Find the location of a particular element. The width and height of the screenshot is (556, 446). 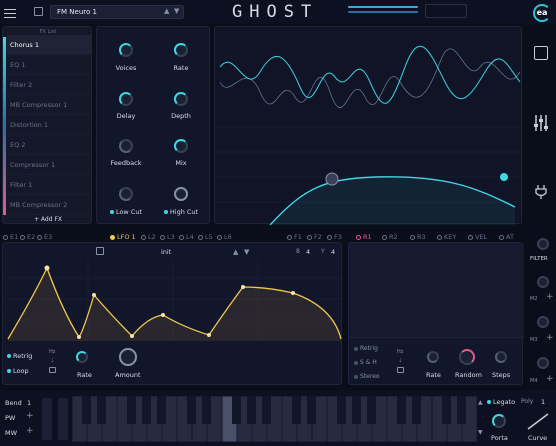

lfo-amount-knob is located at coordinates (128, 357).